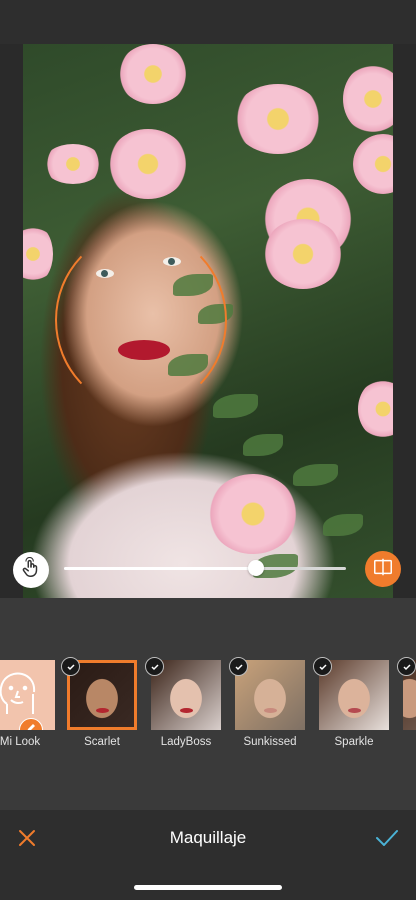 Image resolution: width=416 pixels, height=900 pixels. Describe the element at coordinates (255, 568) in the screenshot. I see `intensity-slider-knob` at that location.